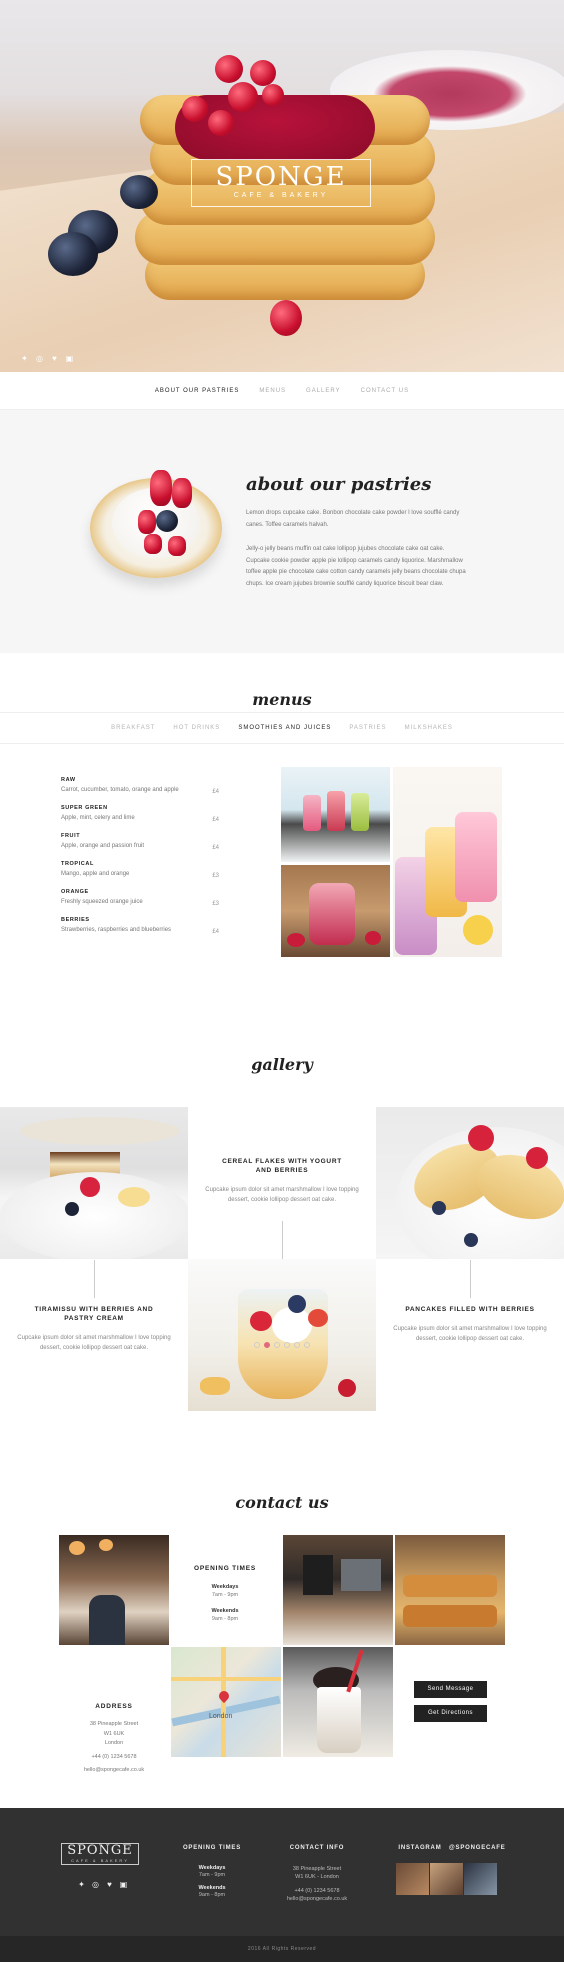 The image size is (564, 1962). Describe the element at coordinates (47, 358) in the screenshot. I see `hero-social-links: ✦ ◎ ♥ ▣` at that location.